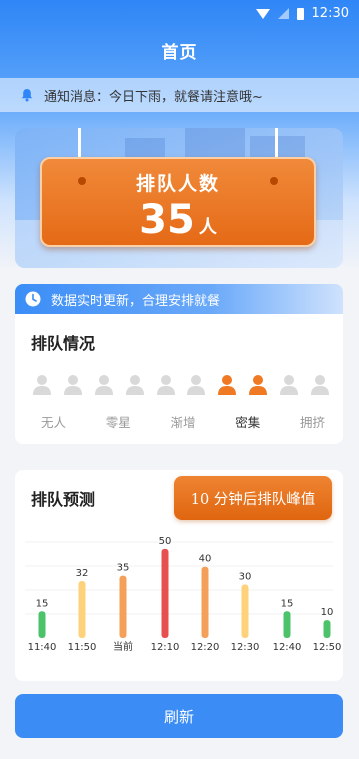  I want to click on clock-icon, so click(33, 299).